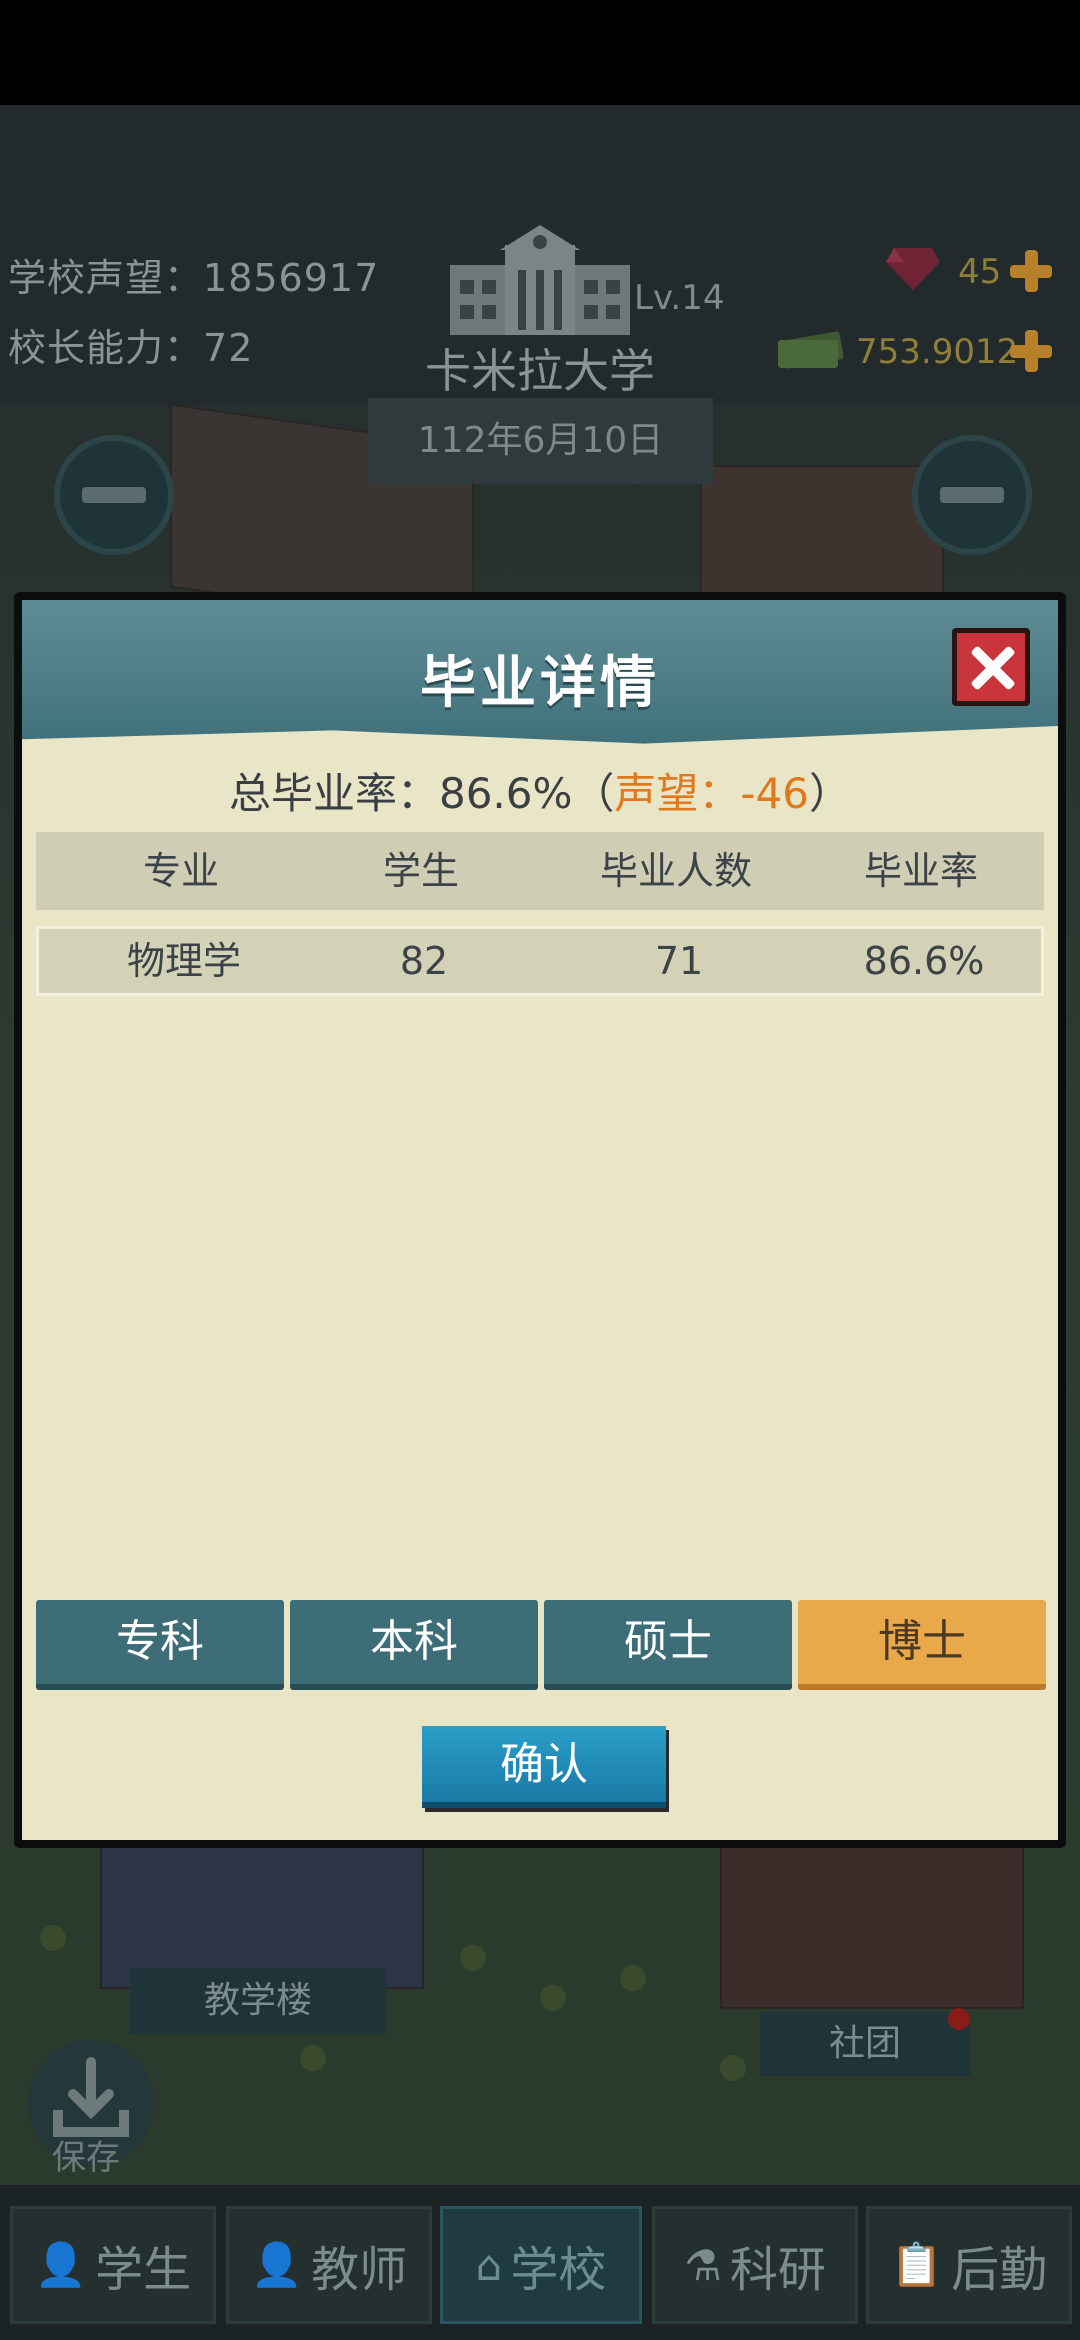  I want to click on close-button, so click(991, 667).